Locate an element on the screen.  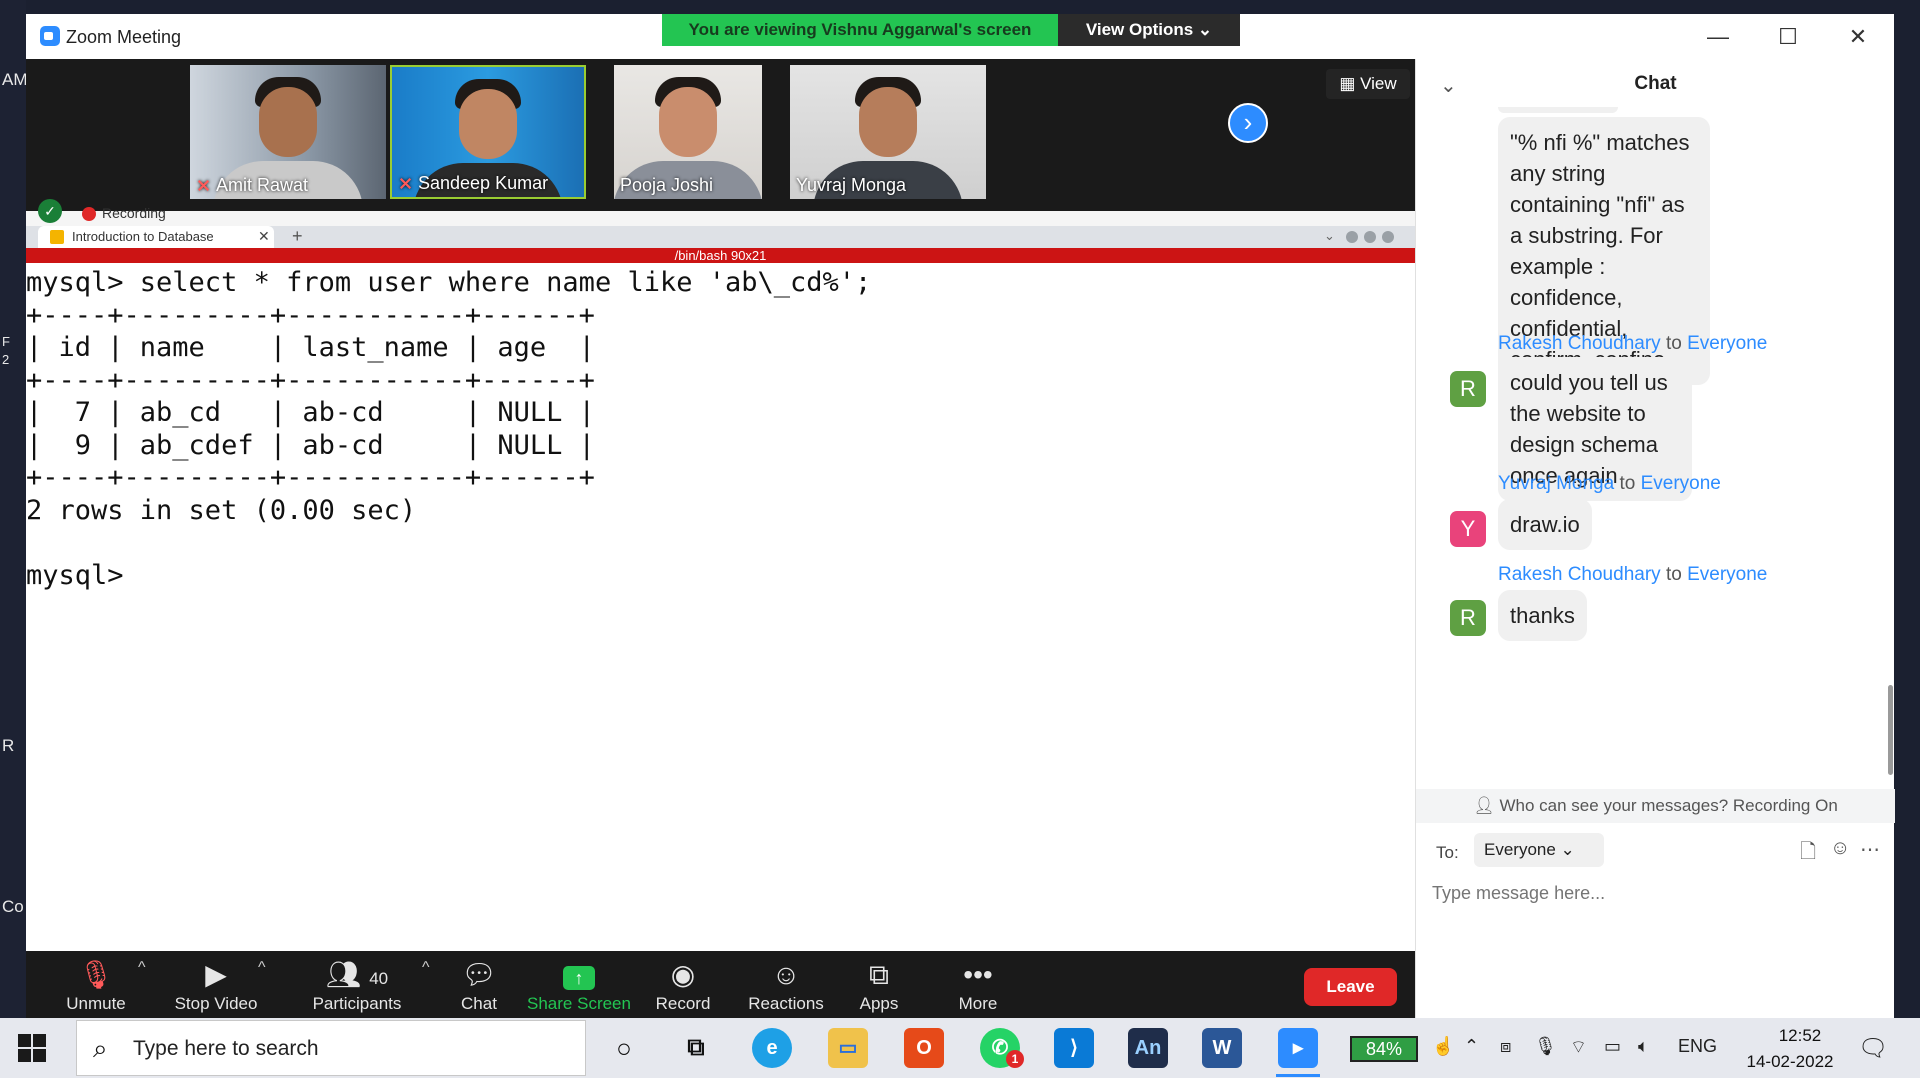
desktop-text: R is located at coordinates (8, 745).